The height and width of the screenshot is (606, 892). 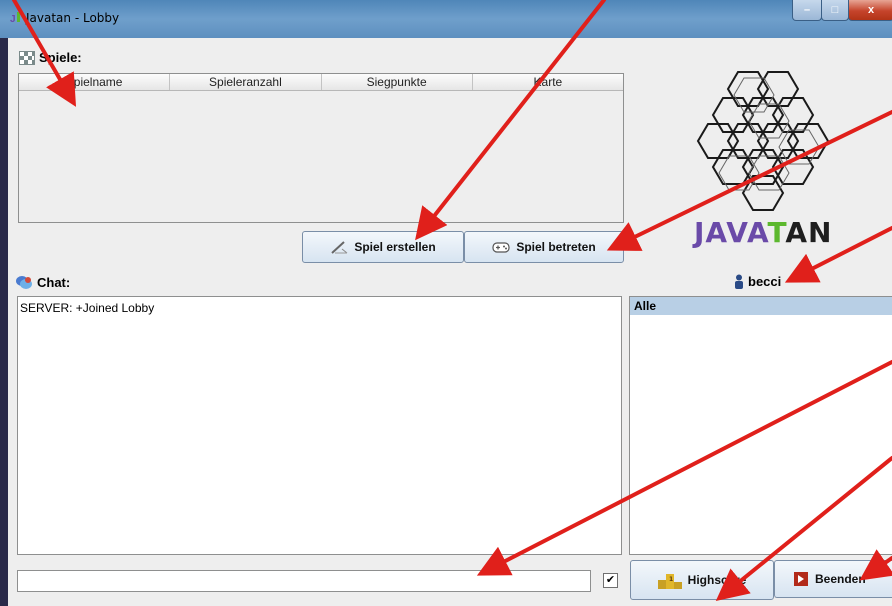 I want to click on create-game-label: Spiel erstellen, so click(x=395, y=247).